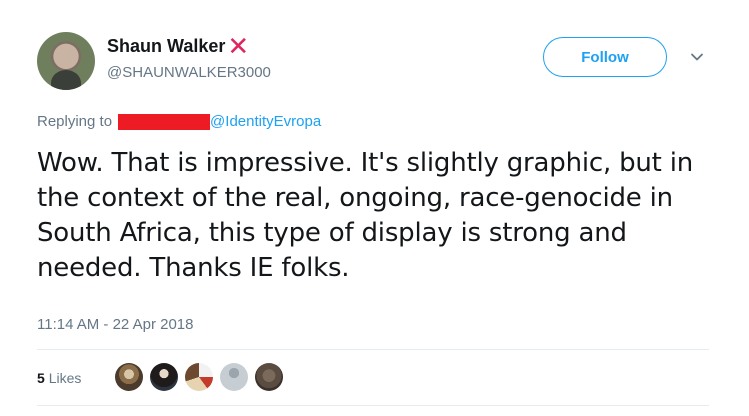  I want to click on likes-count: 5 Likes, so click(59, 378).